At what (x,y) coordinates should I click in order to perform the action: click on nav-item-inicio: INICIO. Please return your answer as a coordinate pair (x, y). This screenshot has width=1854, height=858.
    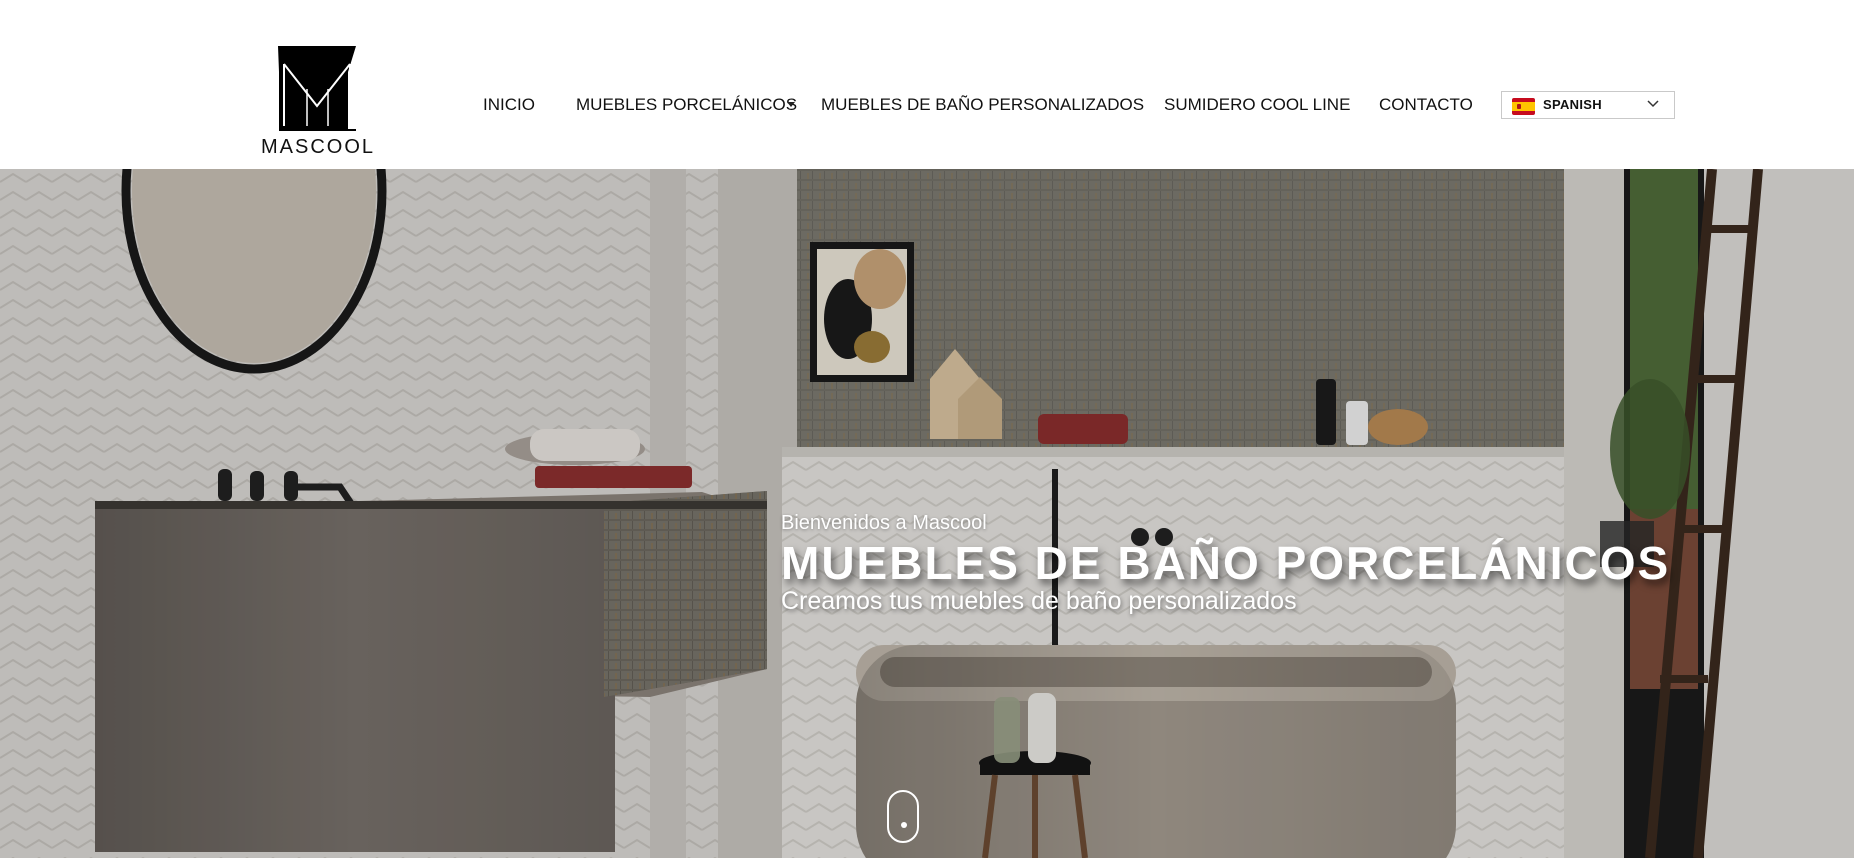
    Looking at the image, I should click on (509, 105).